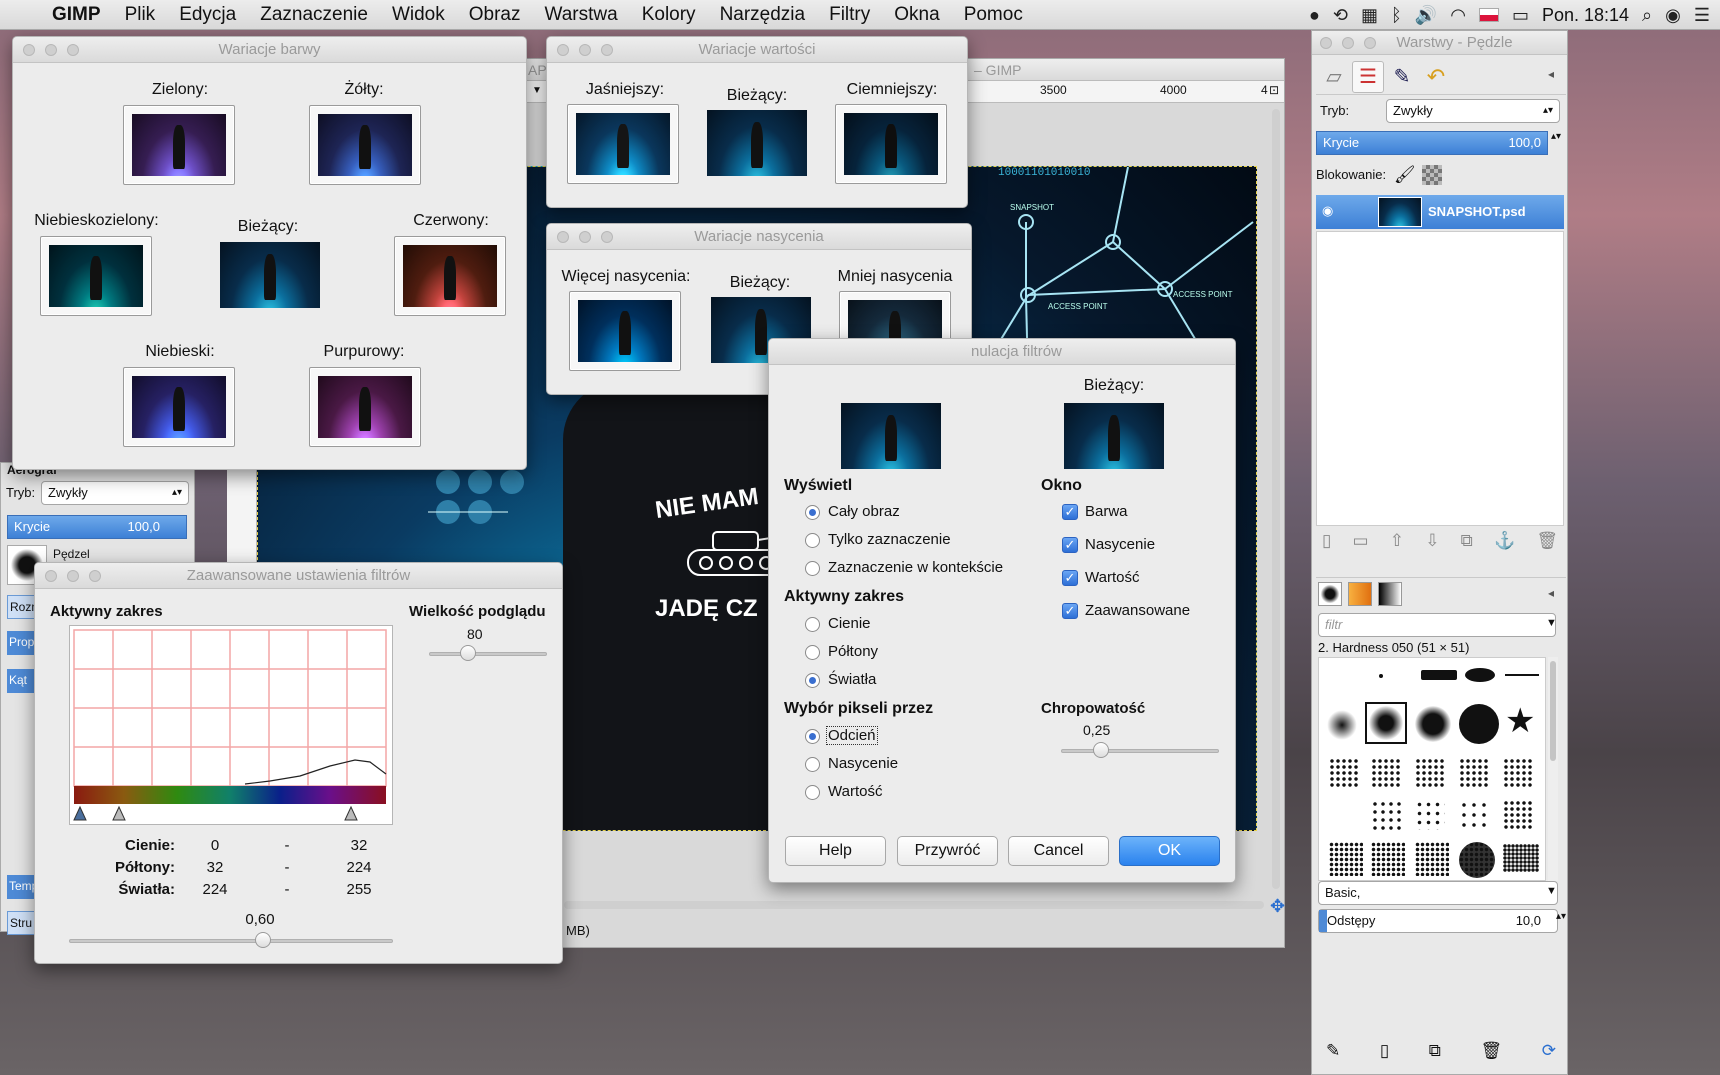 This screenshot has width=1720, height=1075. I want to click on brush-tag-select: Basic,, so click(1438, 893).